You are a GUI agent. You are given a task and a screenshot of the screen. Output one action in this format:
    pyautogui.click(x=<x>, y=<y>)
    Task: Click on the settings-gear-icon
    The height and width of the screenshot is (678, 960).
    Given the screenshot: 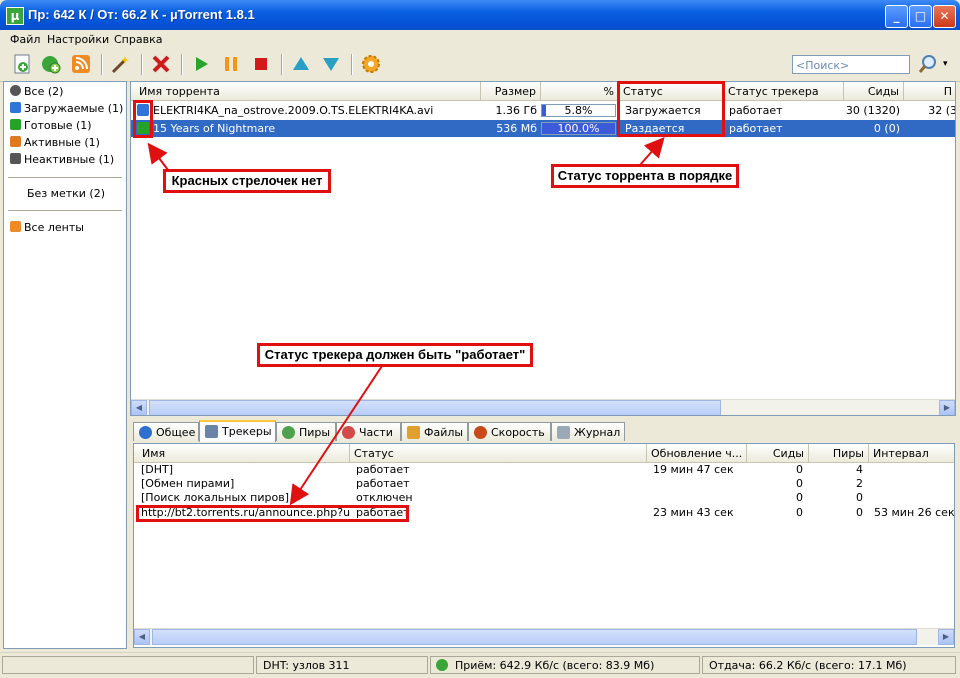 What is the action you would take?
    pyautogui.click(x=371, y=64)
    